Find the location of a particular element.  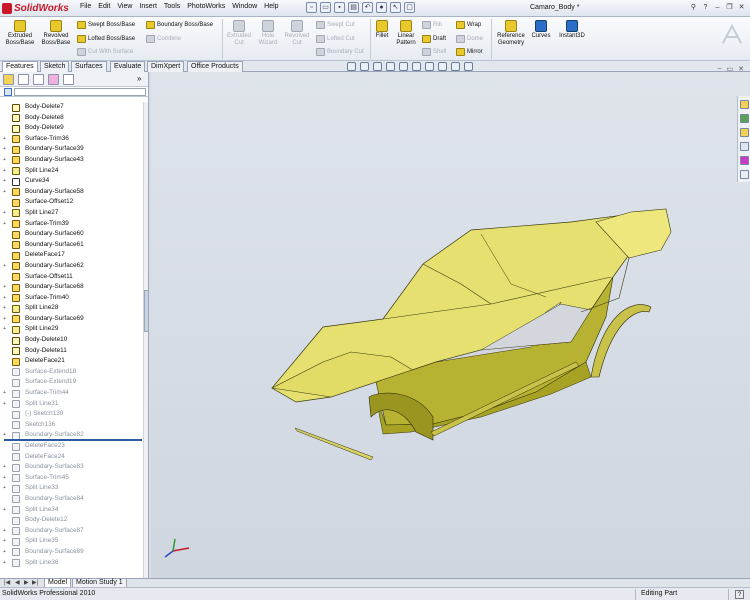

solidworks-resources-icon is located at coordinates (744, 104).